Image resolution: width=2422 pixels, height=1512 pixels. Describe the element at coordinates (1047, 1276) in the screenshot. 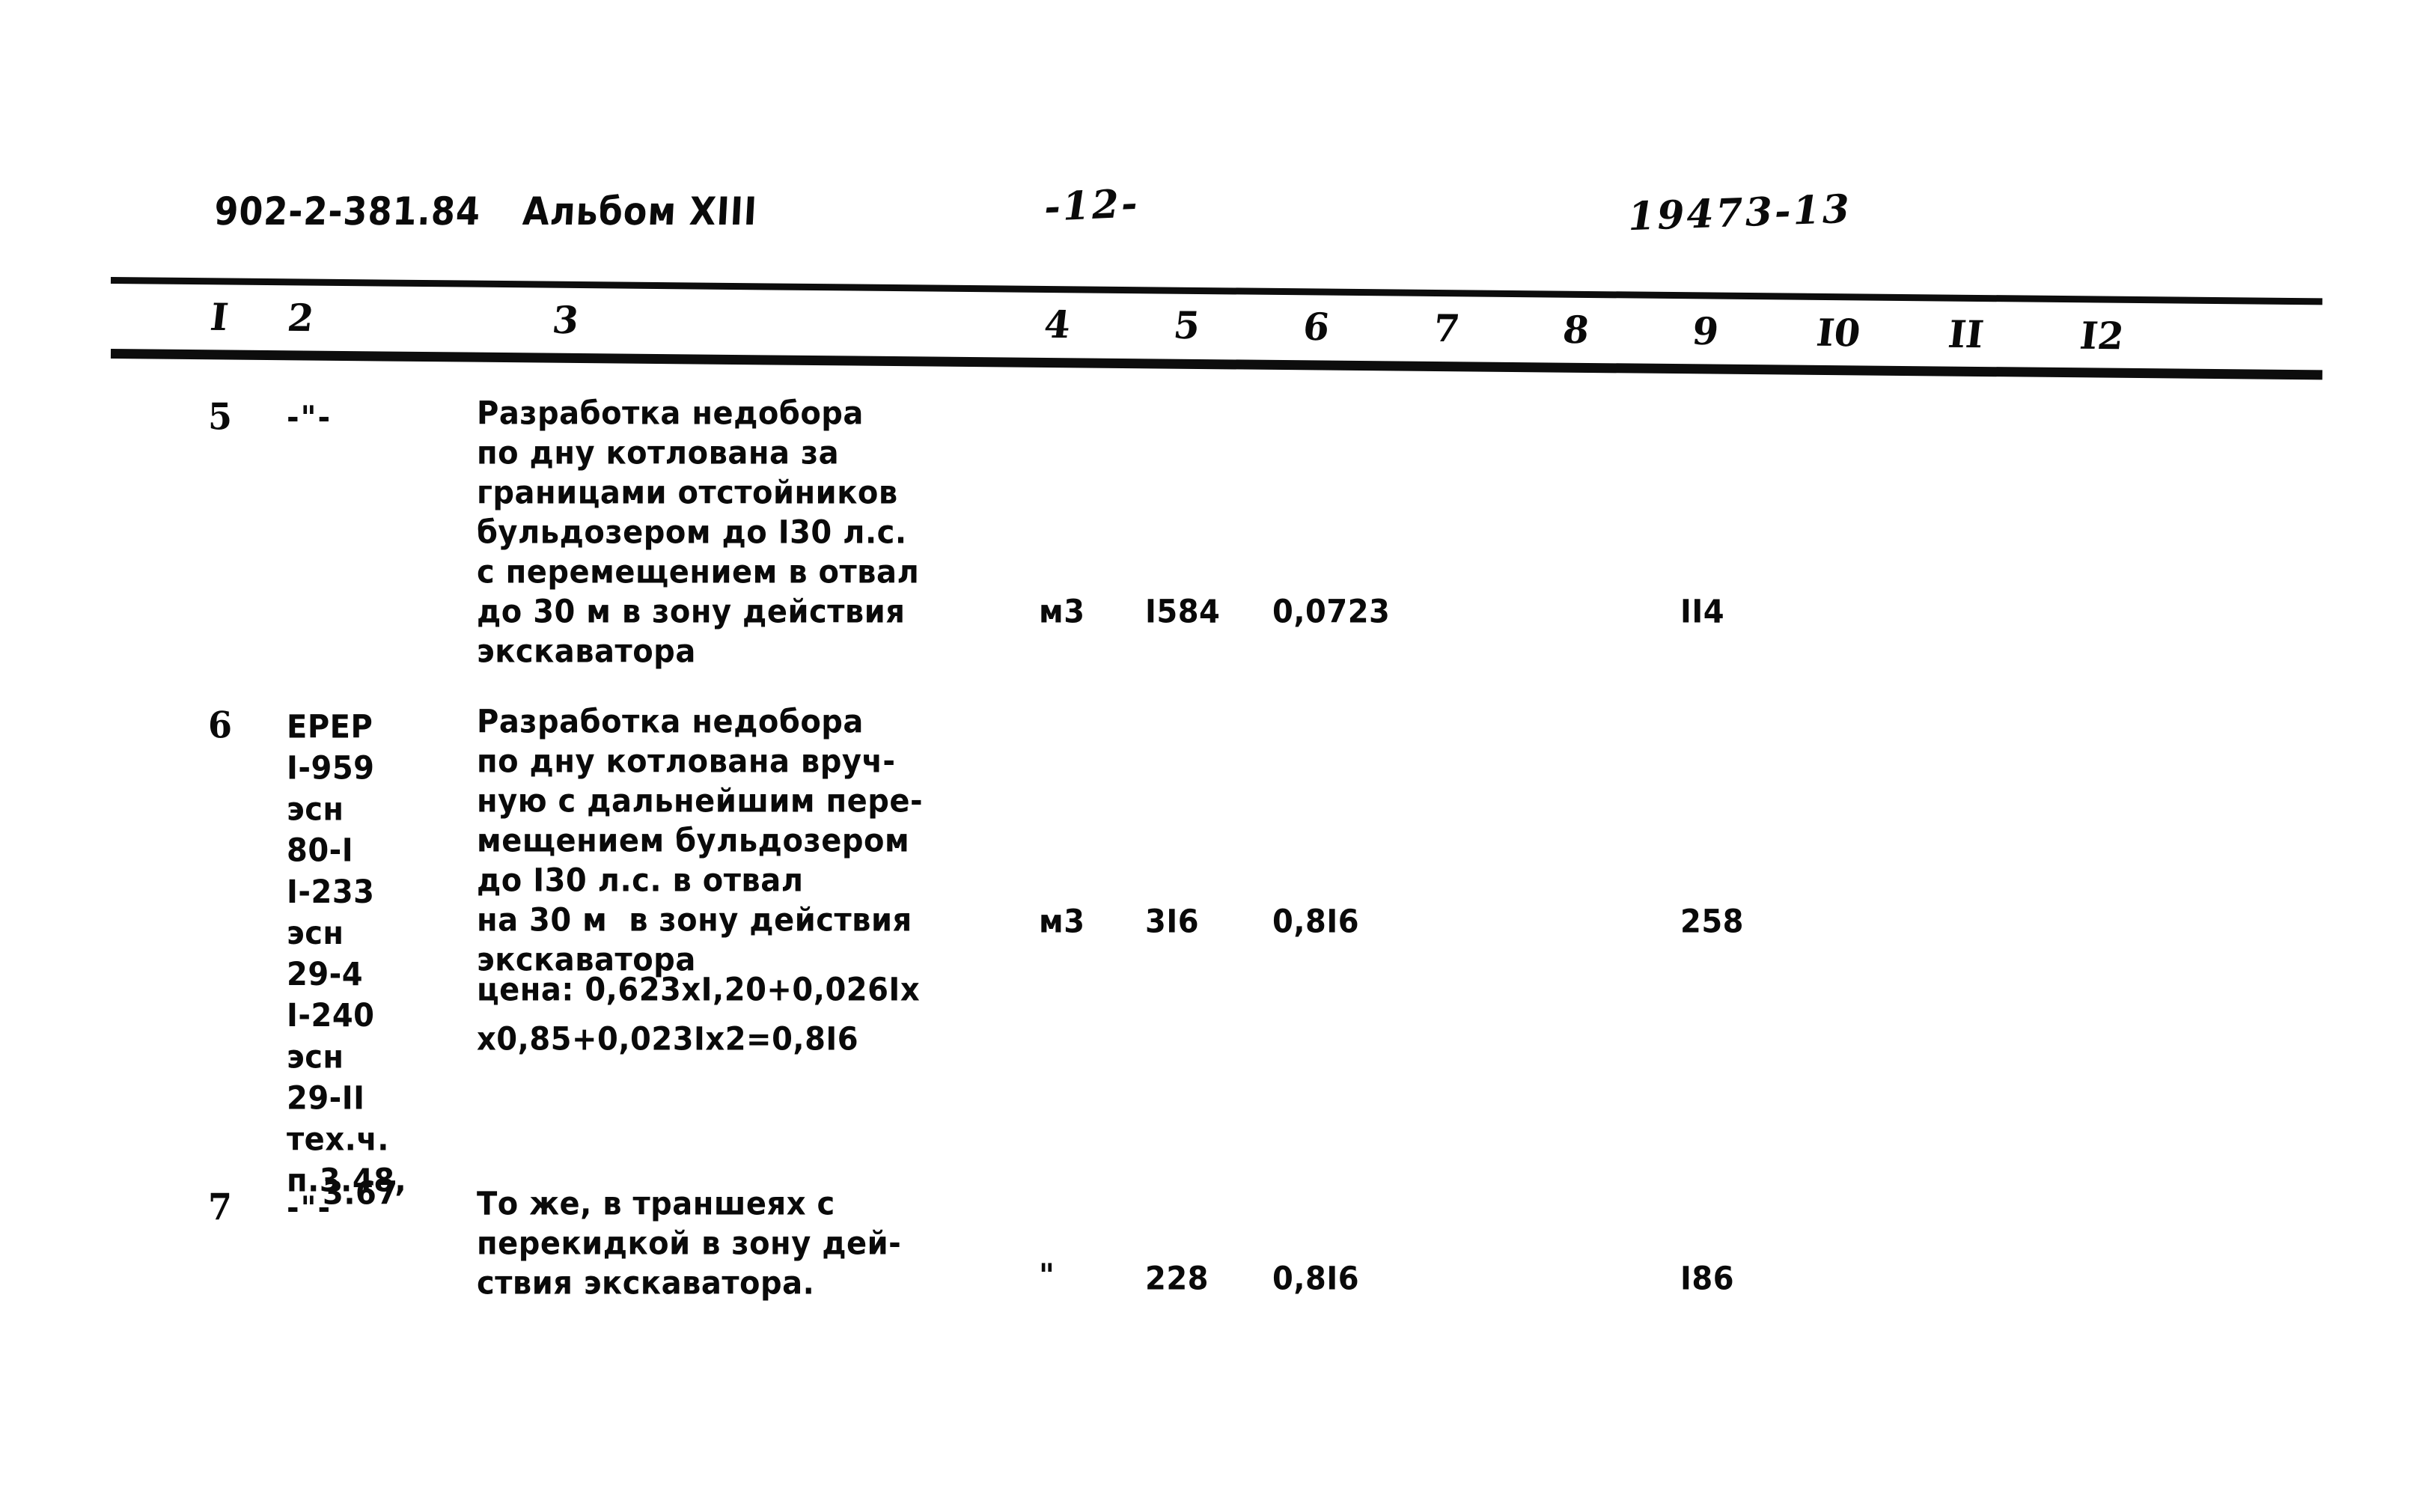

I see `row-unit: "` at that location.